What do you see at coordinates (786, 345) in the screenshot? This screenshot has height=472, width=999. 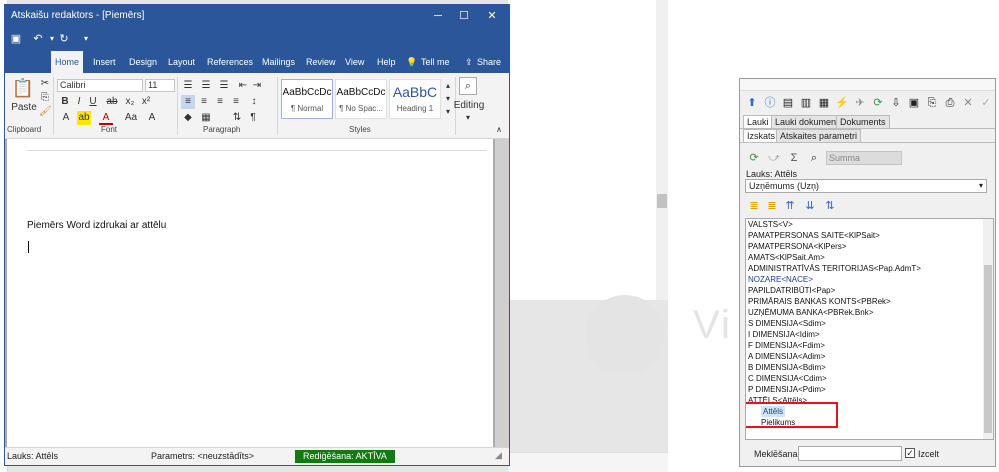 I see `tree-item: F DIMENSIJA<Fdim>` at bounding box center [786, 345].